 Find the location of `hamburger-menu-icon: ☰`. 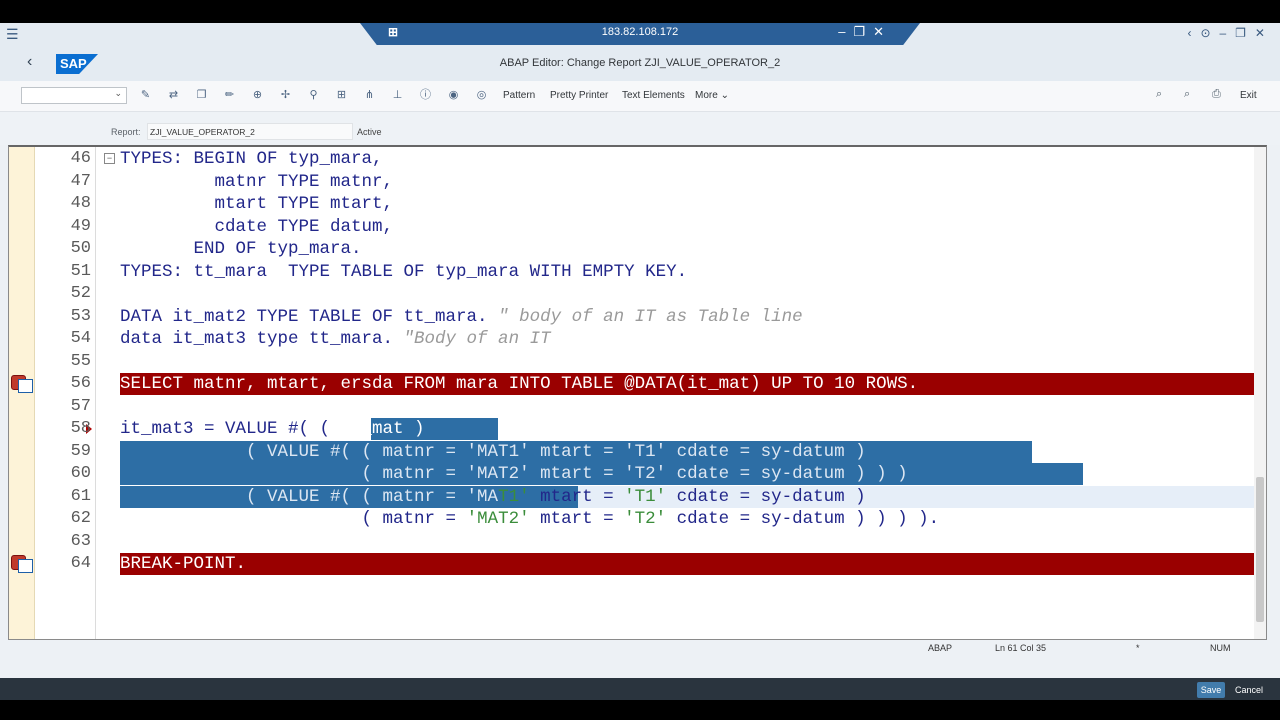

hamburger-menu-icon: ☰ is located at coordinates (12, 34).